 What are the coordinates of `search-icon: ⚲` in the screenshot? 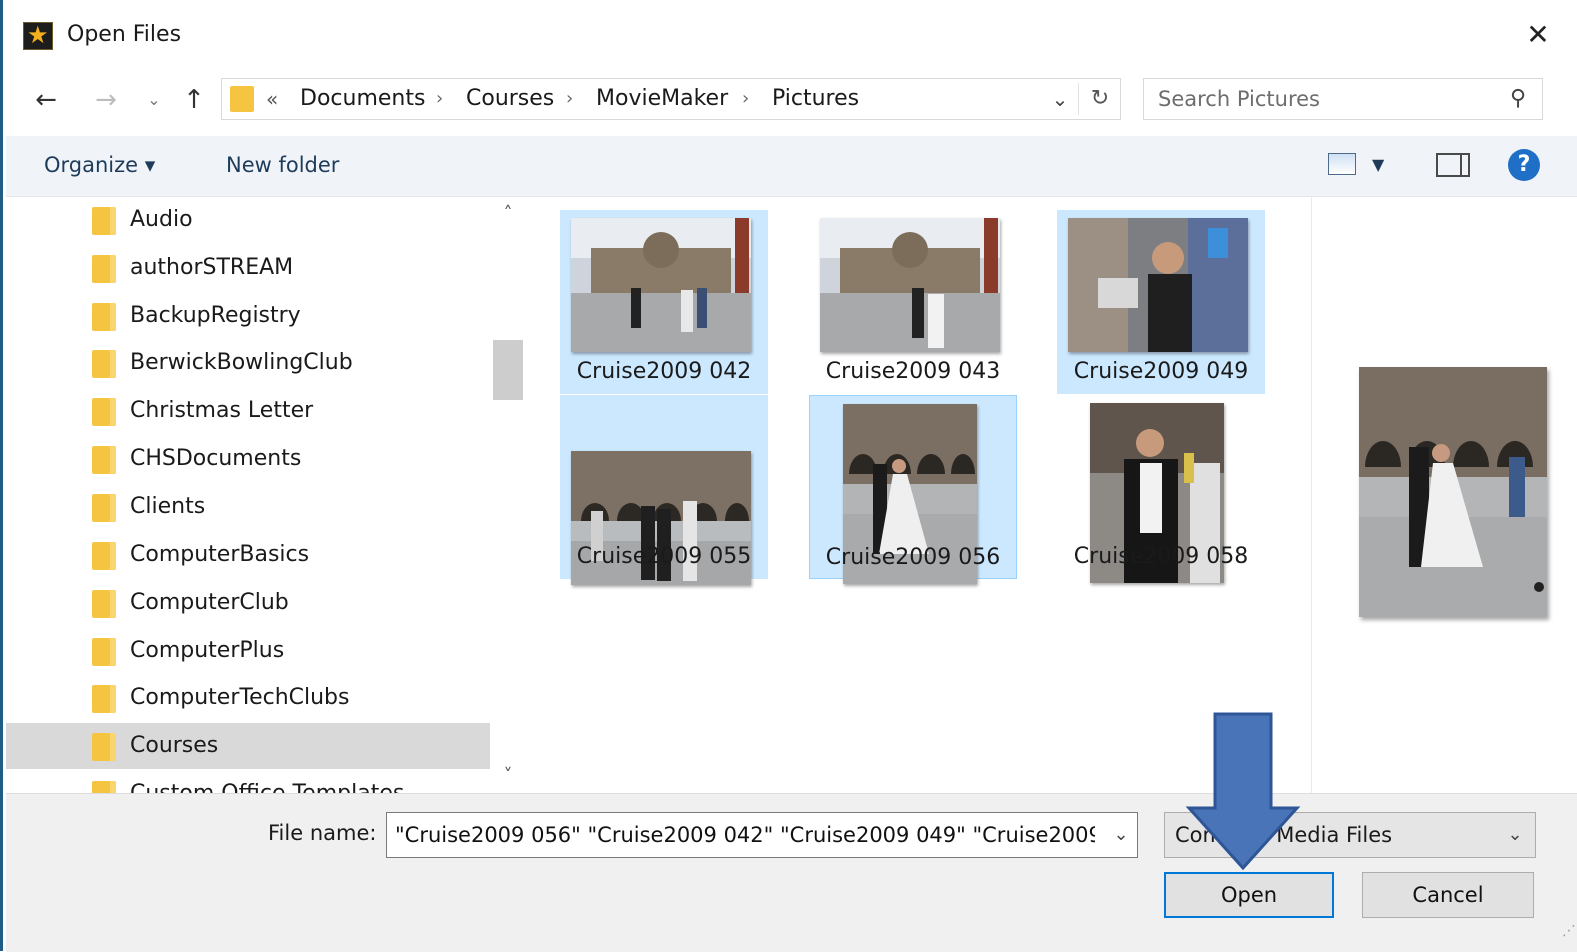 It's located at (1518, 99).